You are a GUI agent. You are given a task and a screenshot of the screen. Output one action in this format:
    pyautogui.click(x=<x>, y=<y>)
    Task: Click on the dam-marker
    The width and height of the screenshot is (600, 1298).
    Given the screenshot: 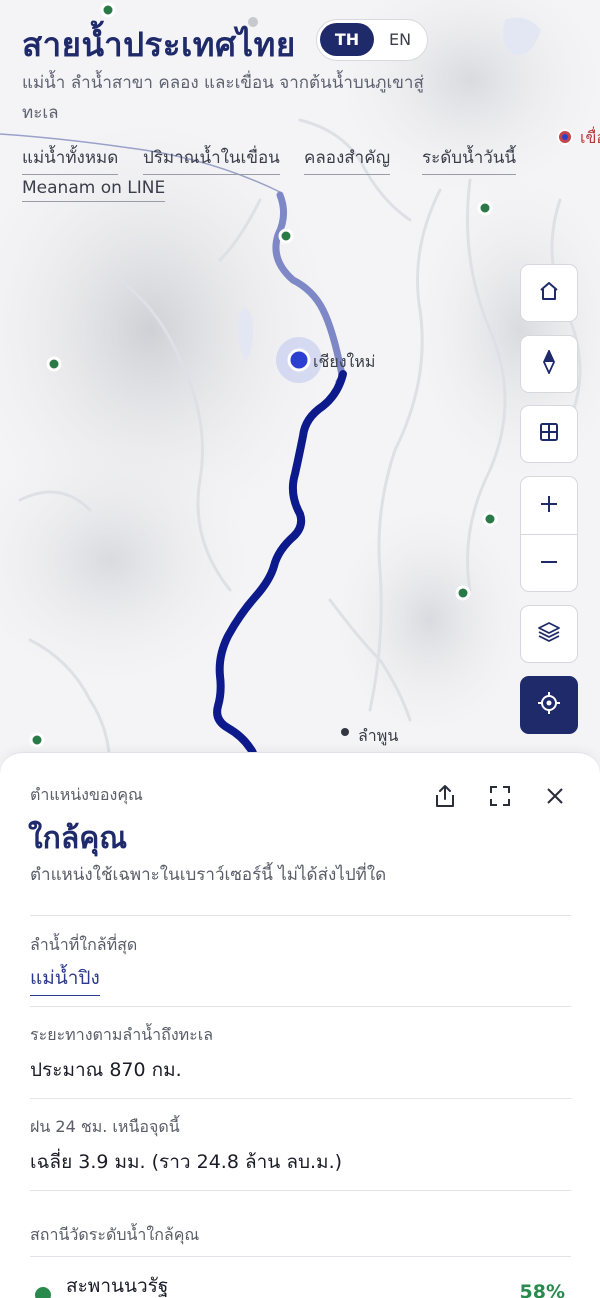 What is the action you would take?
    pyautogui.click(x=565, y=137)
    